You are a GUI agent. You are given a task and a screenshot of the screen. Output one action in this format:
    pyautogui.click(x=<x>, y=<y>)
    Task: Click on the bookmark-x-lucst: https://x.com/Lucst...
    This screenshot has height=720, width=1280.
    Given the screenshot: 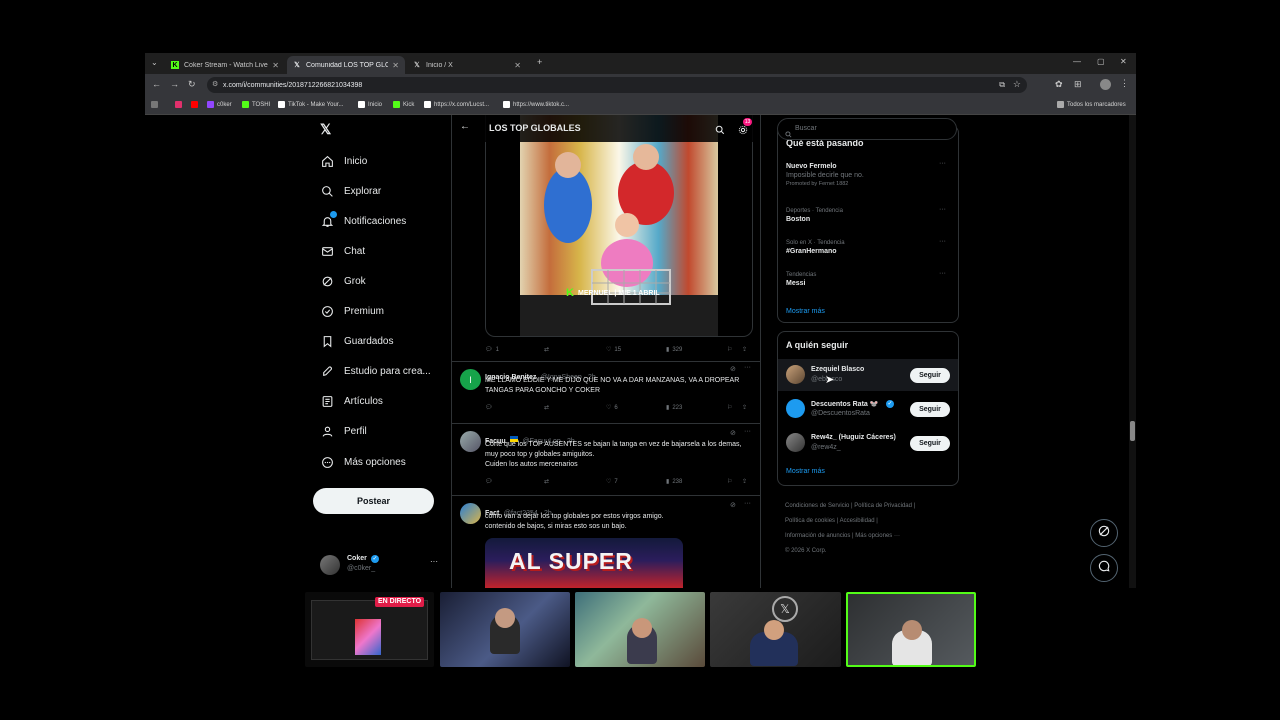 What is the action you would take?
    pyautogui.click(x=456, y=104)
    